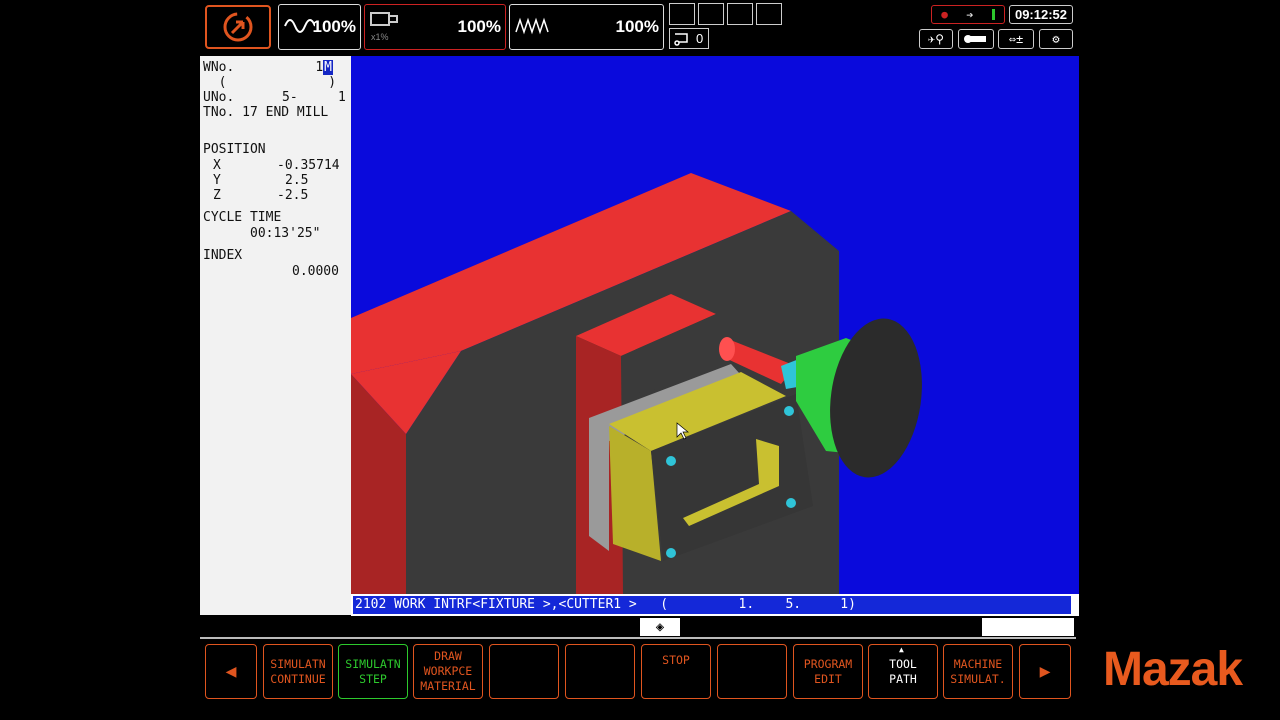 Image resolution: width=1280 pixels, height=720 pixels. I want to click on run-arrow-icon: ➔, so click(970, 14).